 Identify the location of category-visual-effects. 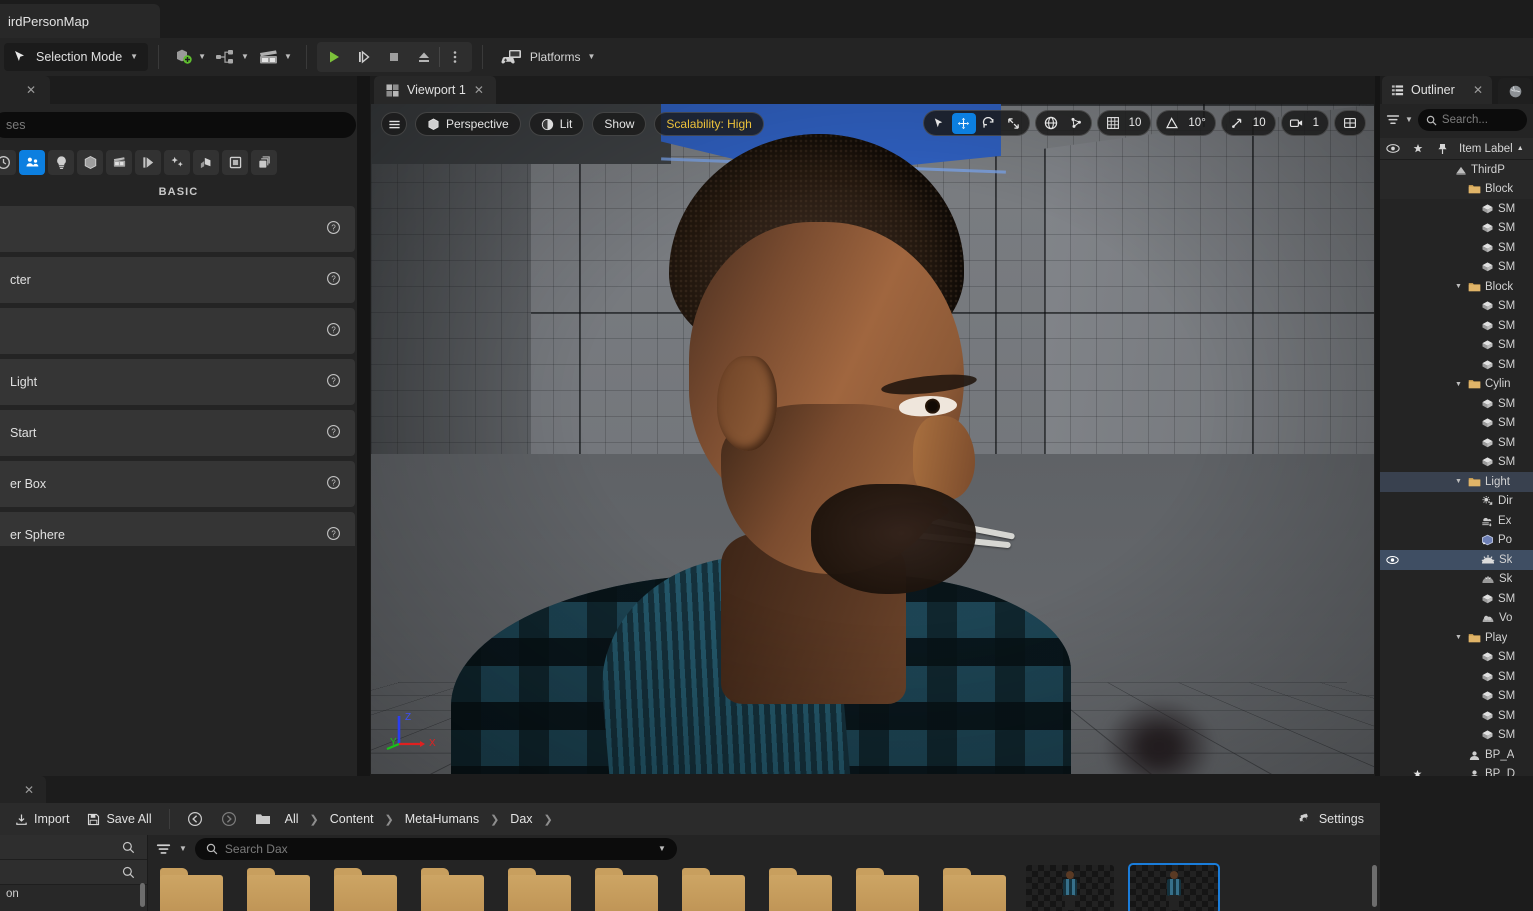
(148, 162).